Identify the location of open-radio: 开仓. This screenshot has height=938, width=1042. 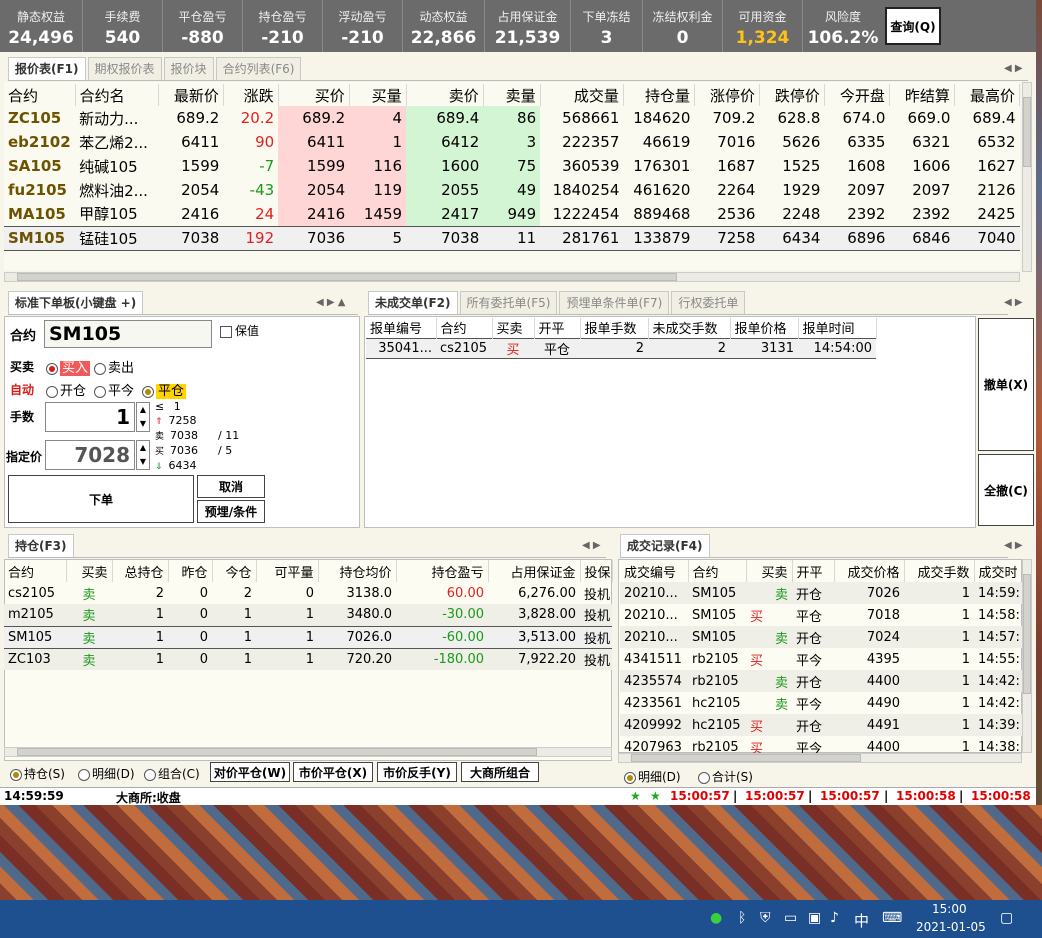
(66, 389).